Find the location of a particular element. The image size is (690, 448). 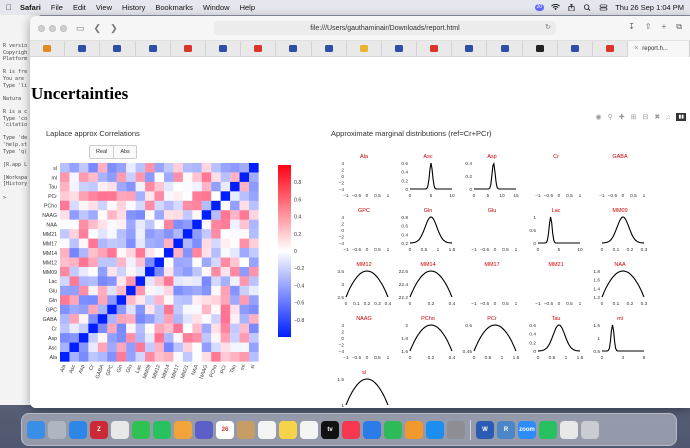

pan-icon: ✚ is located at coordinates (622, 117).